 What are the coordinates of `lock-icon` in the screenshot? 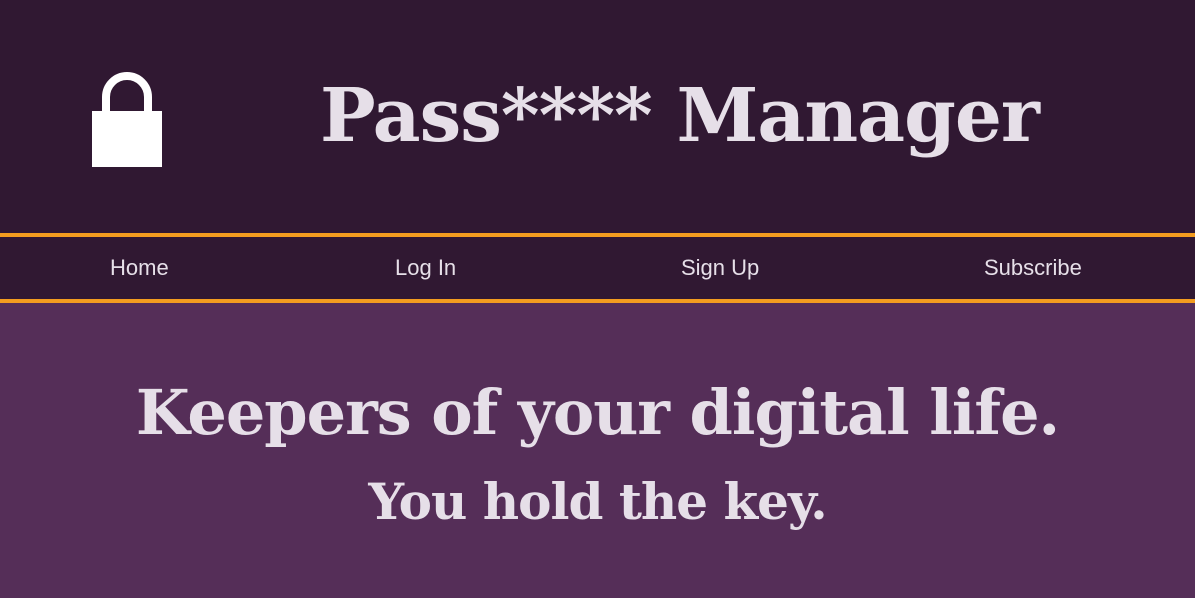 It's located at (127, 119).